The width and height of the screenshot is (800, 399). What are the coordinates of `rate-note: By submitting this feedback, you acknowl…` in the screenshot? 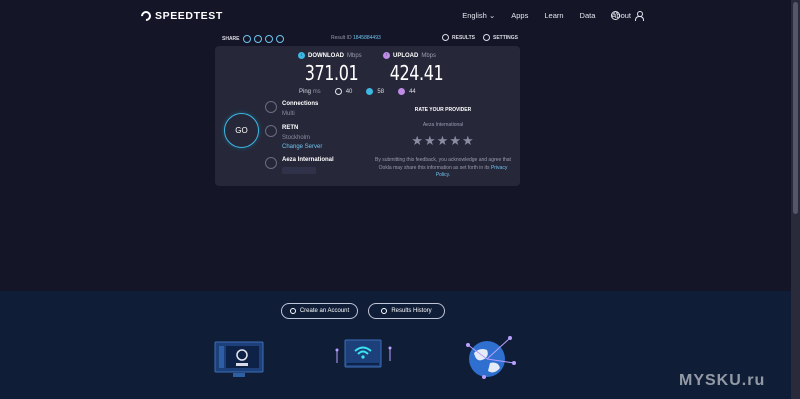 It's located at (443, 168).